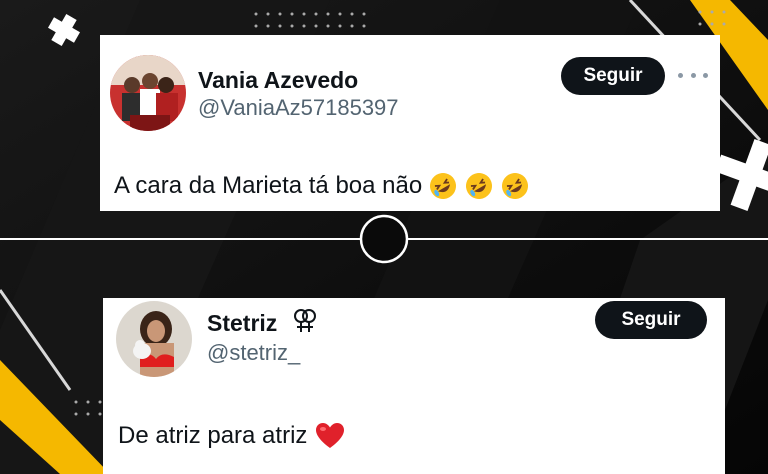 The image size is (768, 474). What do you see at coordinates (213, 435) in the screenshot?
I see `tweet-text-content: De atriz para atriz` at bounding box center [213, 435].